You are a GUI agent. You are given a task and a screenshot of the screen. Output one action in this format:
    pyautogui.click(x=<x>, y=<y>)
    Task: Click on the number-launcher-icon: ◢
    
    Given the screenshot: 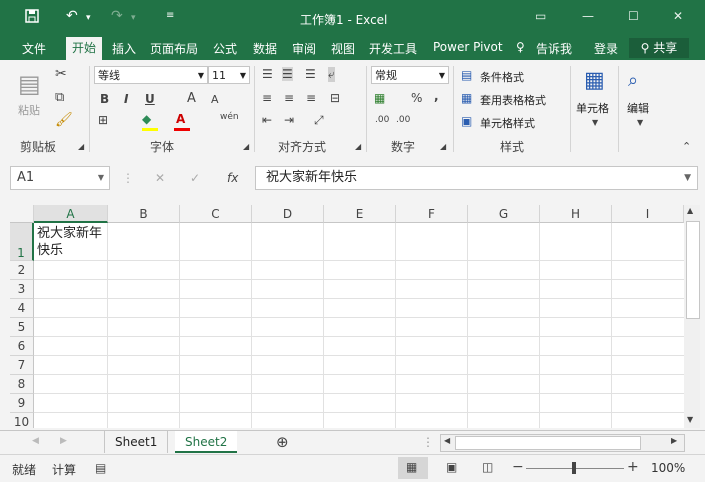 What is the action you would take?
    pyautogui.click(x=443, y=146)
    